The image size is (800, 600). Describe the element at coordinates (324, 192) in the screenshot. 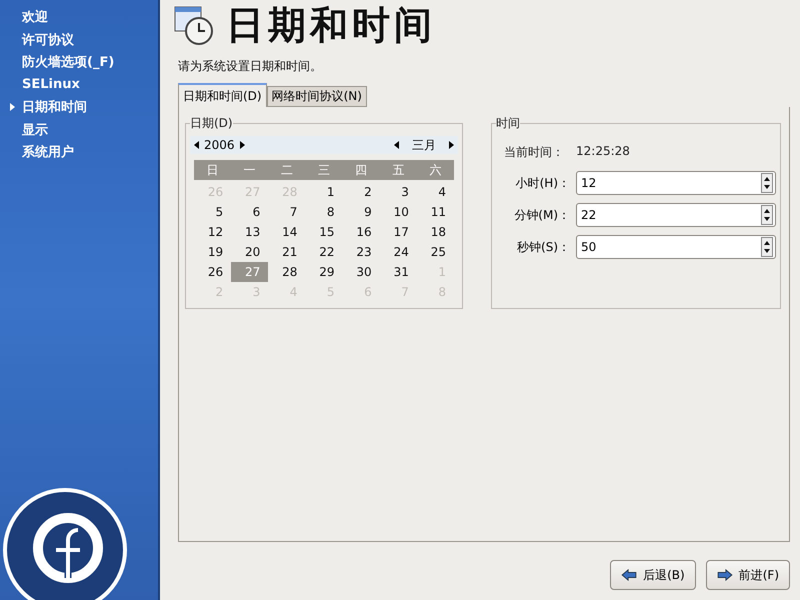

I see `calendar-day: 1` at that location.